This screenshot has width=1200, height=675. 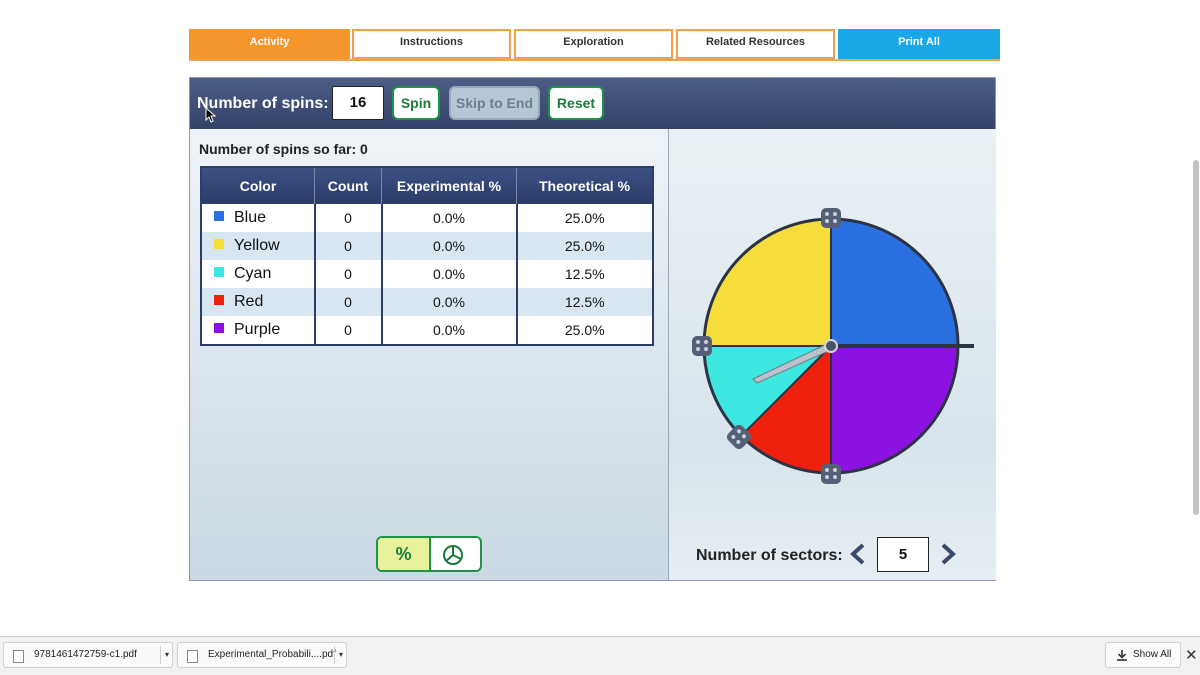 I want to click on header-theoretical: Theoretical %, so click(x=584, y=185).